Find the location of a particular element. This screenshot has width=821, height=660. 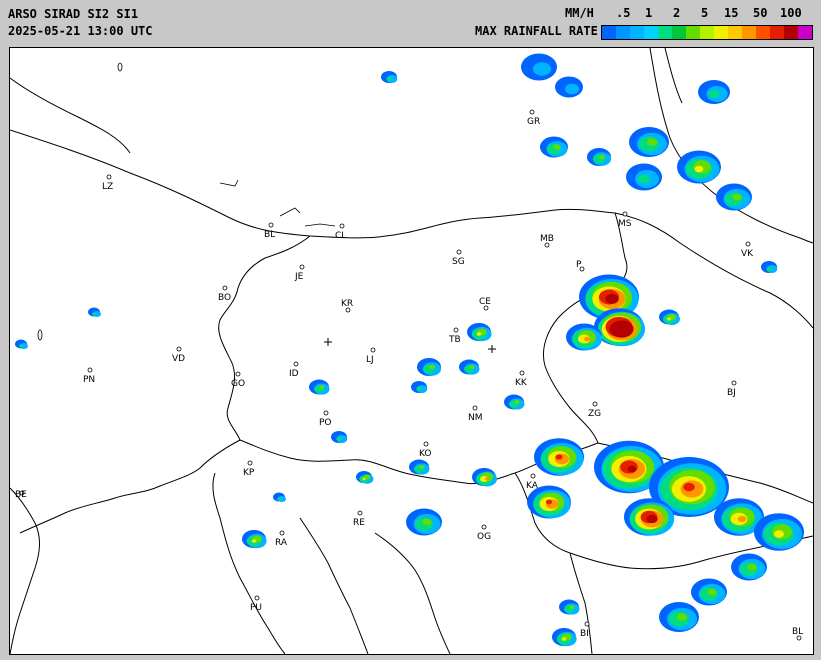

legend-tick: 100 is located at coordinates (791, 13).